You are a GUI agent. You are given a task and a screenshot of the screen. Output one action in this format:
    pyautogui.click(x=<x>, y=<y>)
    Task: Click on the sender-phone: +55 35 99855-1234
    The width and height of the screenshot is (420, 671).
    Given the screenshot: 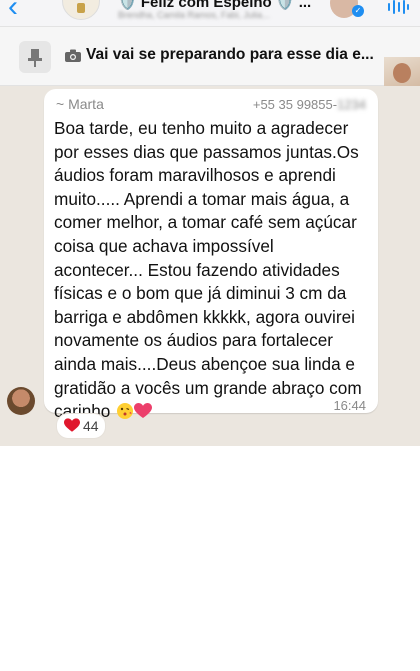 What is the action you would take?
    pyautogui.click(x=309, y=104)
    